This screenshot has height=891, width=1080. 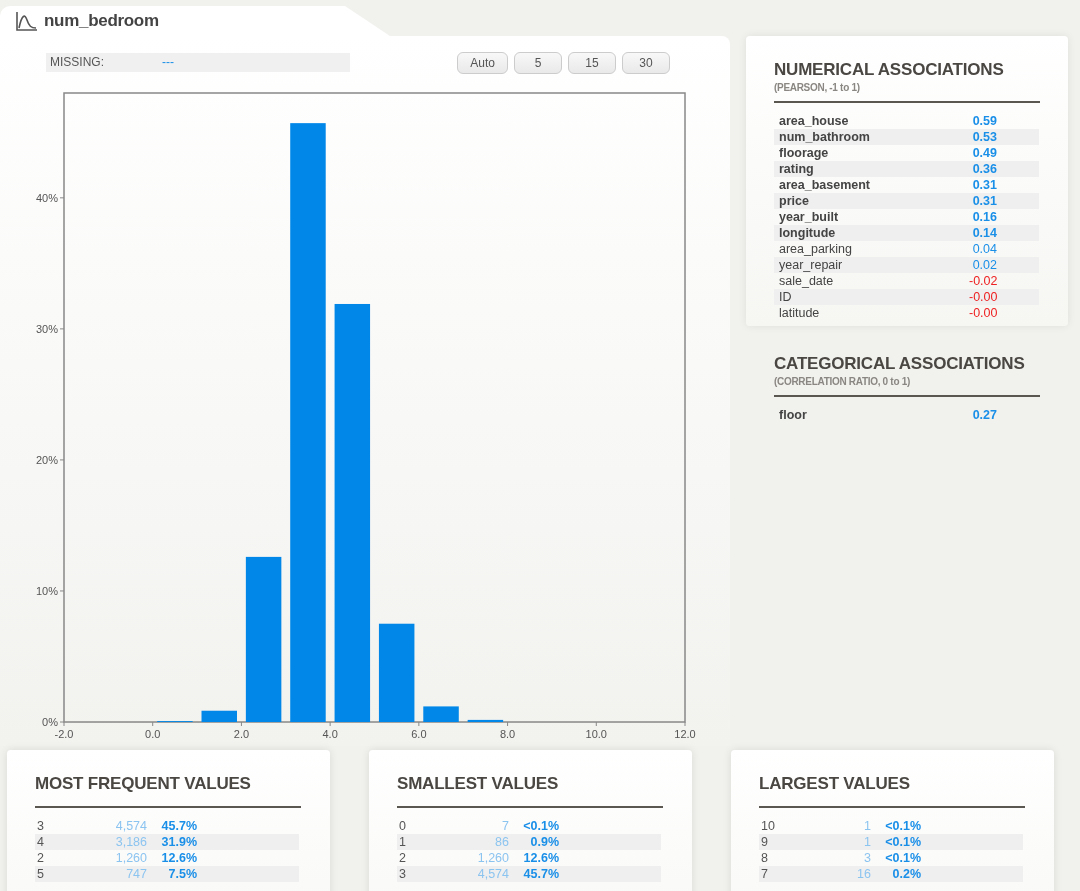 What do you see at coordinates (835, 784) in the screenshot?
I see `card-title: LARGEST VALUES` at bounding box center [835, 784].